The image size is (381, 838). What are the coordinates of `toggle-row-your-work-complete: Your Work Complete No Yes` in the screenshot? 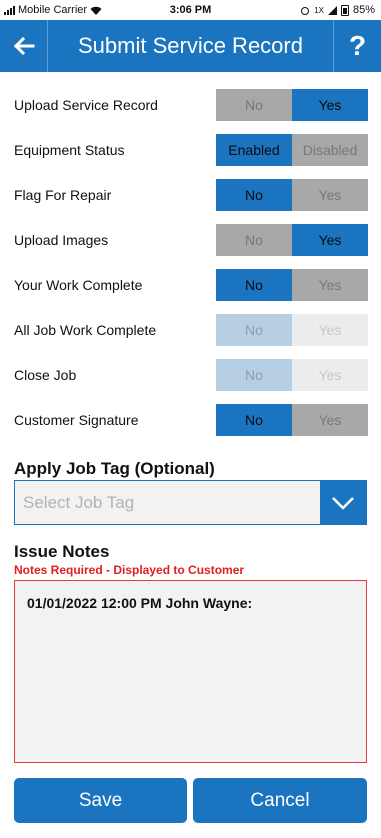 It's located at (191, 285).